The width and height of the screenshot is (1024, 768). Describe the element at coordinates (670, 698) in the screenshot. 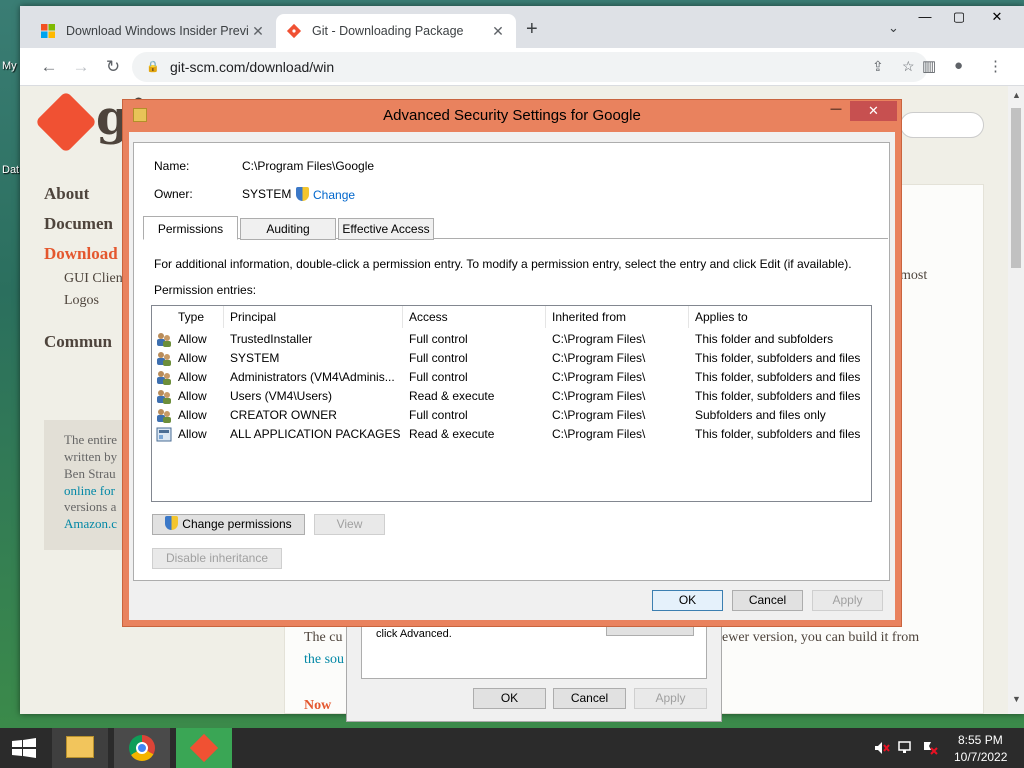

I see `properties-apply-button: Apply` at that location.